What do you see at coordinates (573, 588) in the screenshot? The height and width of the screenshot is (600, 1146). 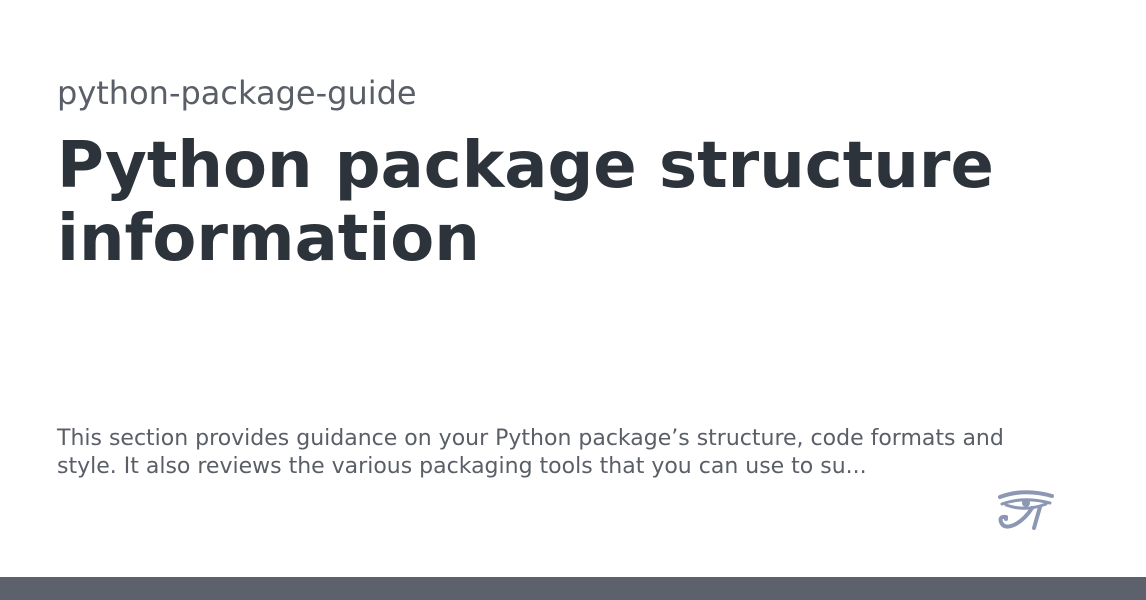 I see `footer-bar` at bounding box center [573, 588].